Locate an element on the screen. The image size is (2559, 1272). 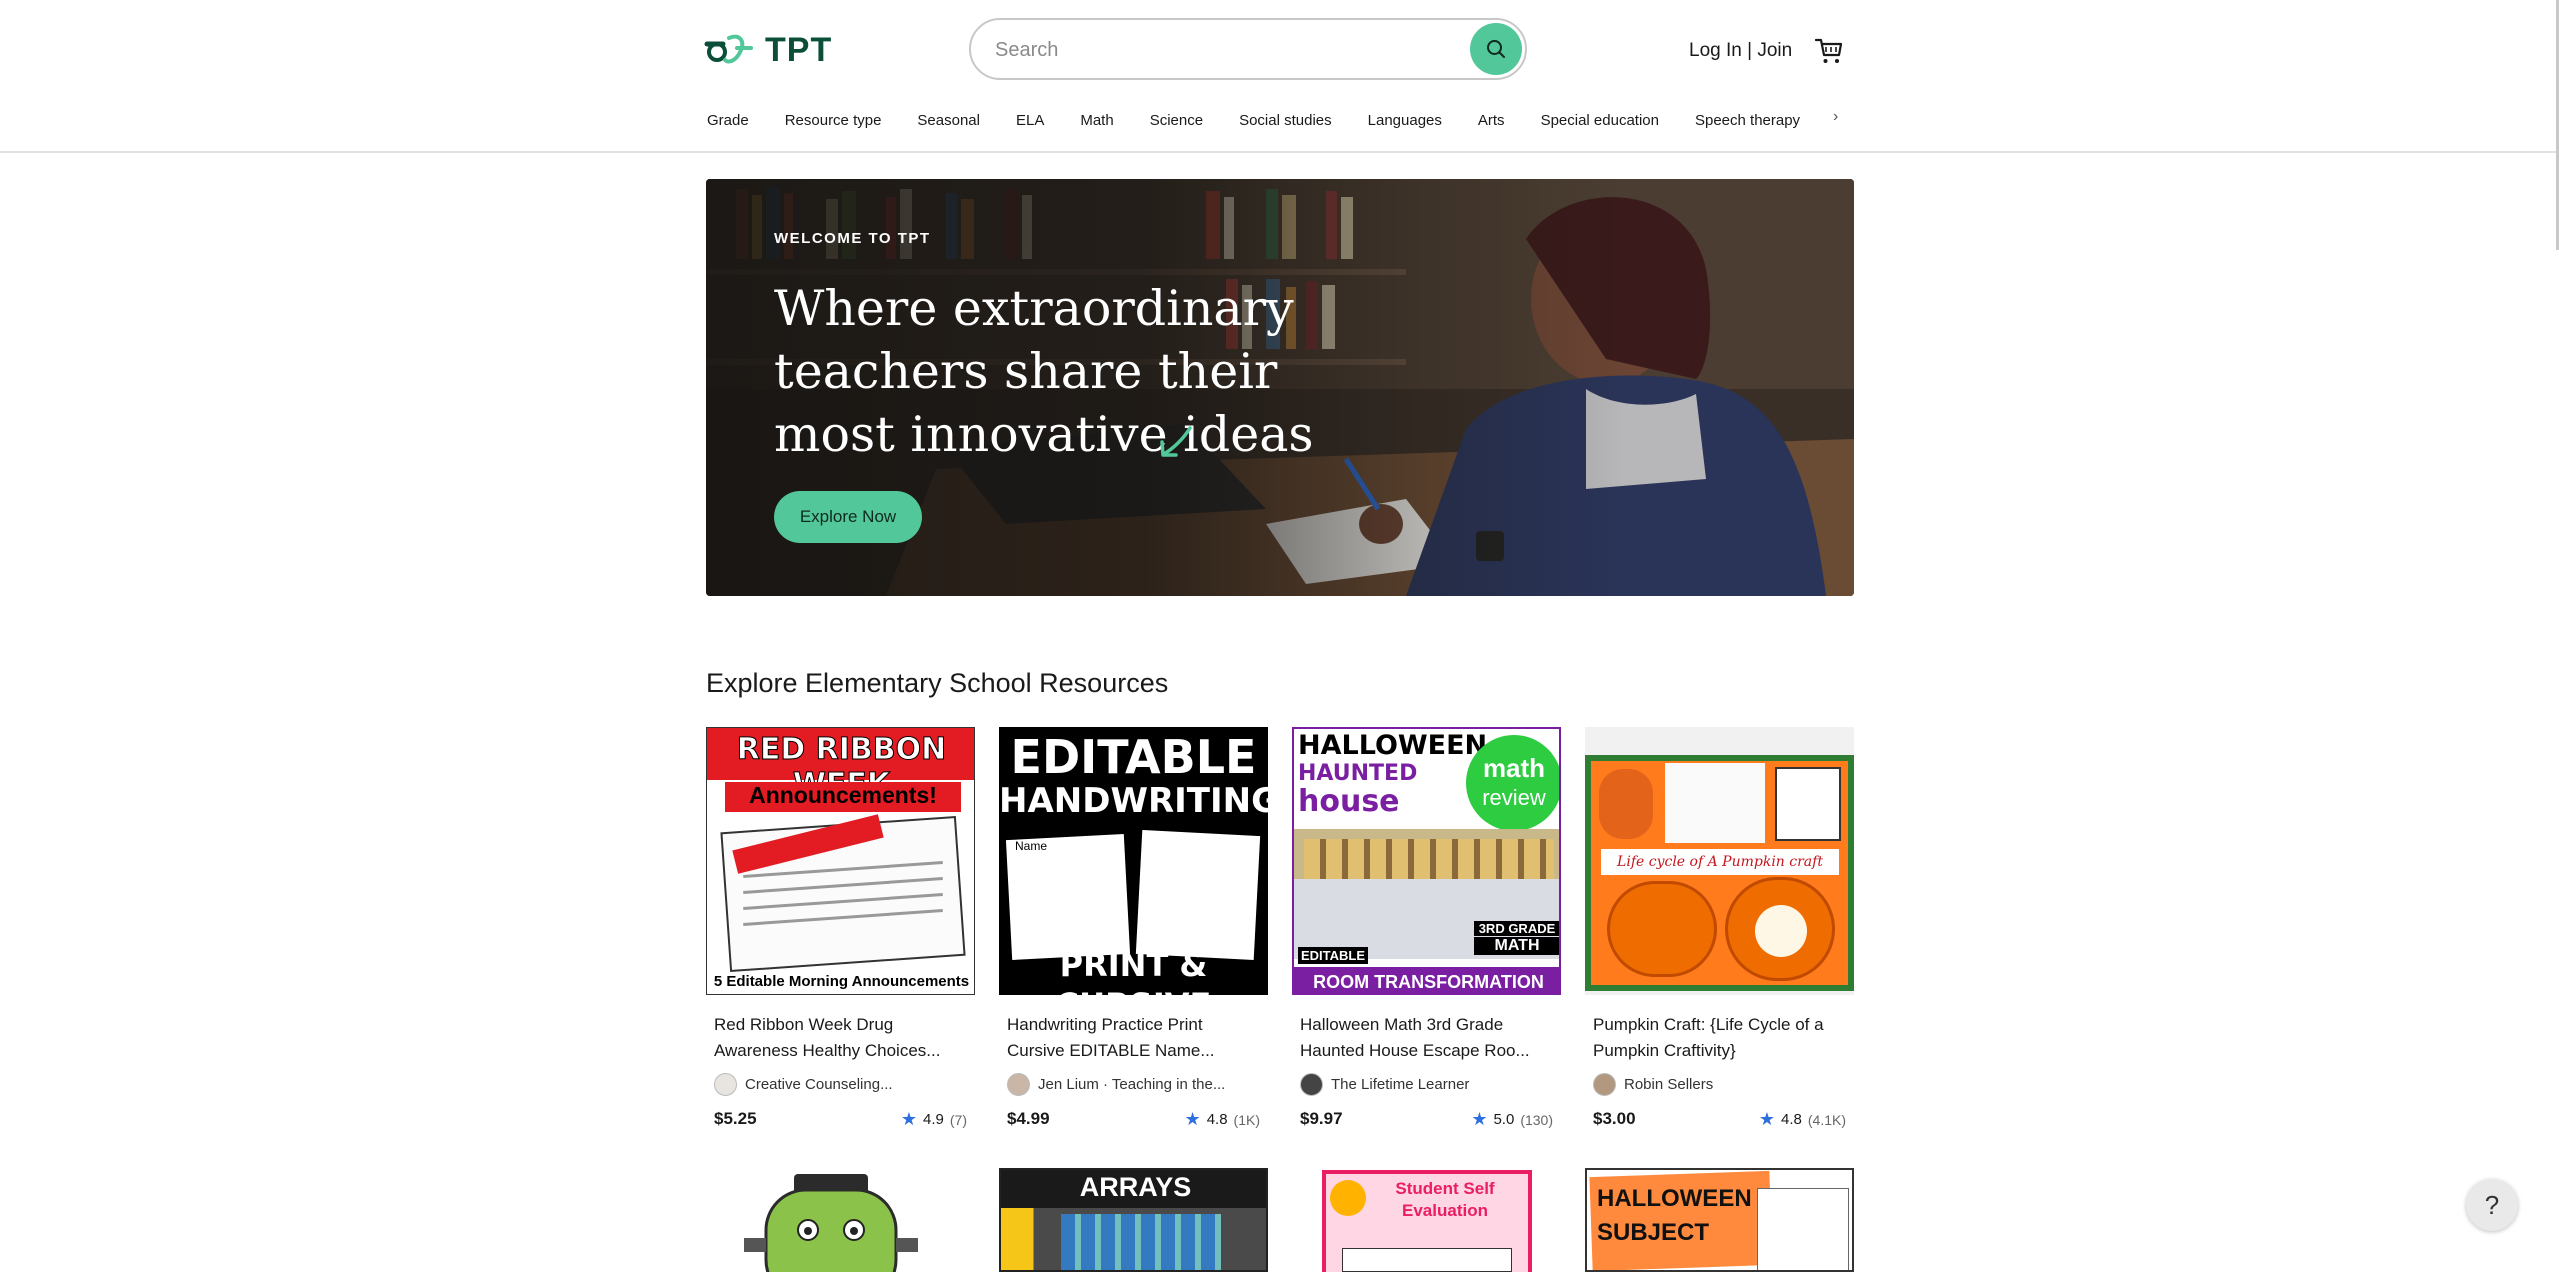
search-button is located at coordinates (1496, 49).